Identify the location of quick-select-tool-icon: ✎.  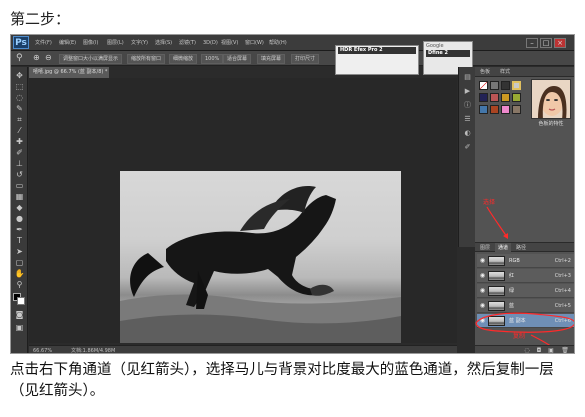
(19, 108).